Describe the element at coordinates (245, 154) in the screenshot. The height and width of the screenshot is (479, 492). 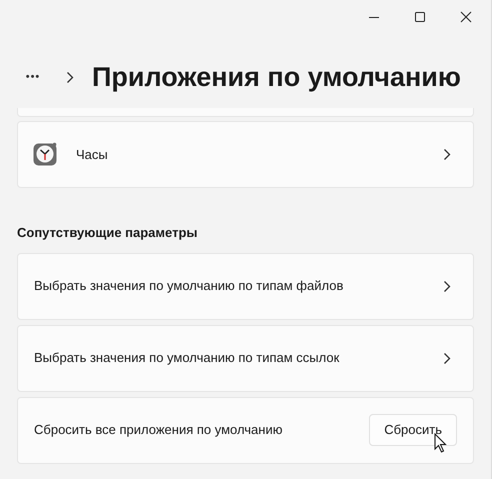
I see `app-card: Часы` at that location.